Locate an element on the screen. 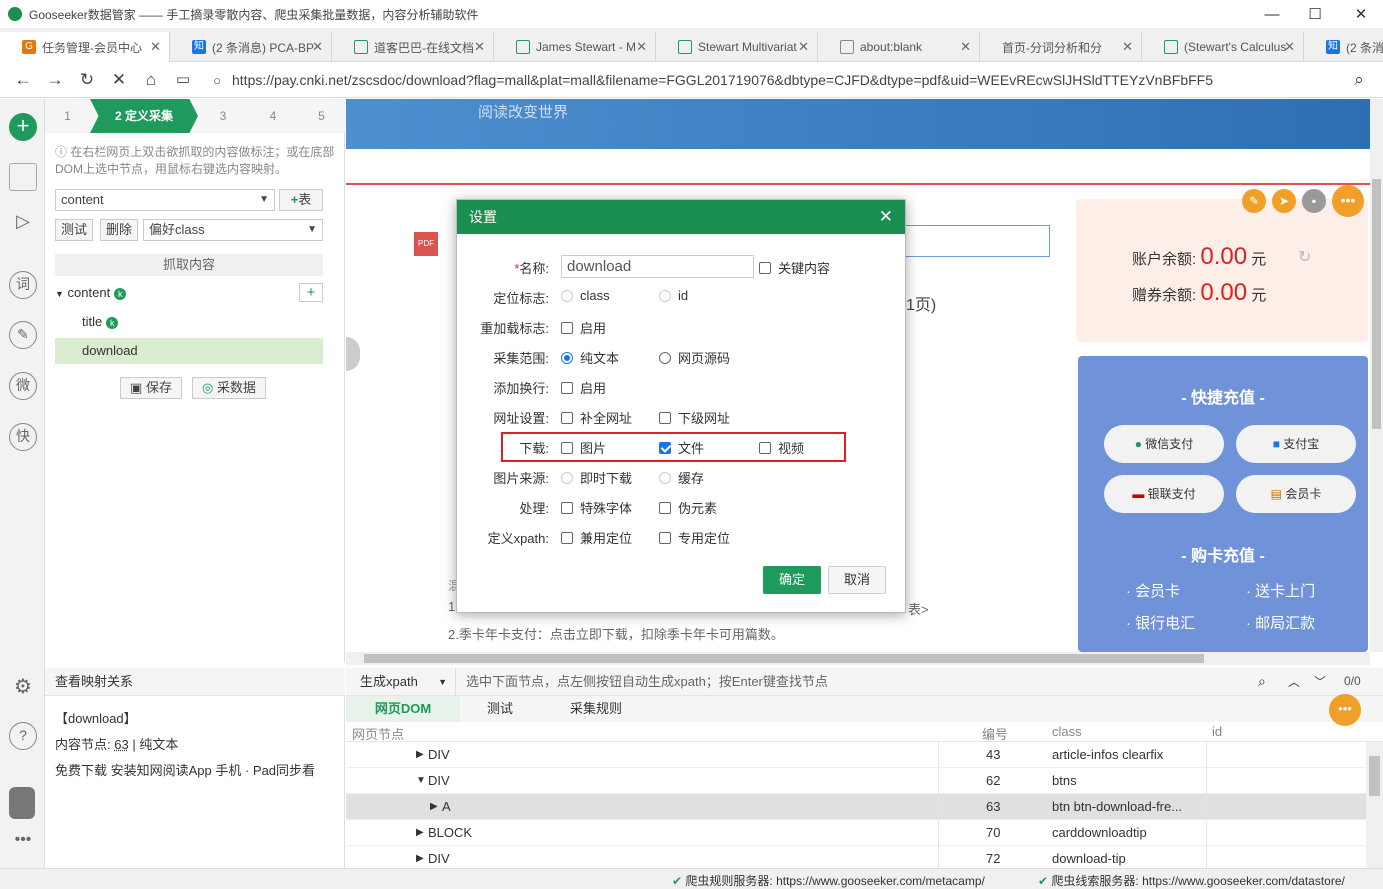  tab-rules: 采集规则 is located at coordinates (596, 709).